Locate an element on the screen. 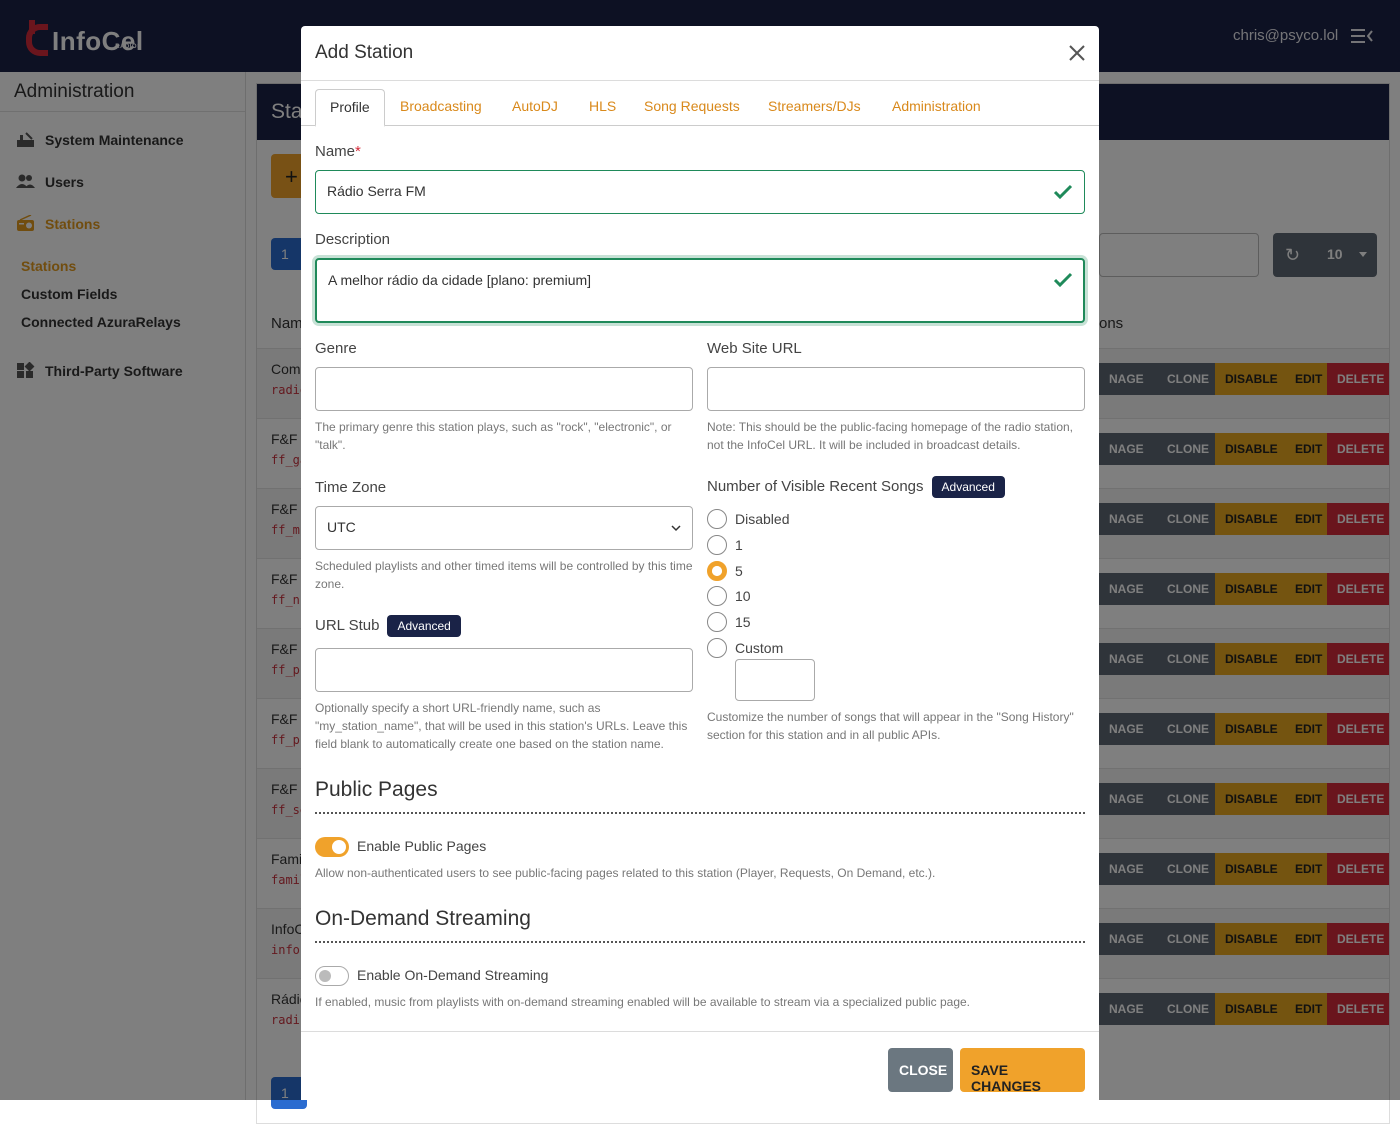 Image resolution: width=1400 pixels, height=1124 pixels. timezone-select: UTC is located at coordinates (504, 528).